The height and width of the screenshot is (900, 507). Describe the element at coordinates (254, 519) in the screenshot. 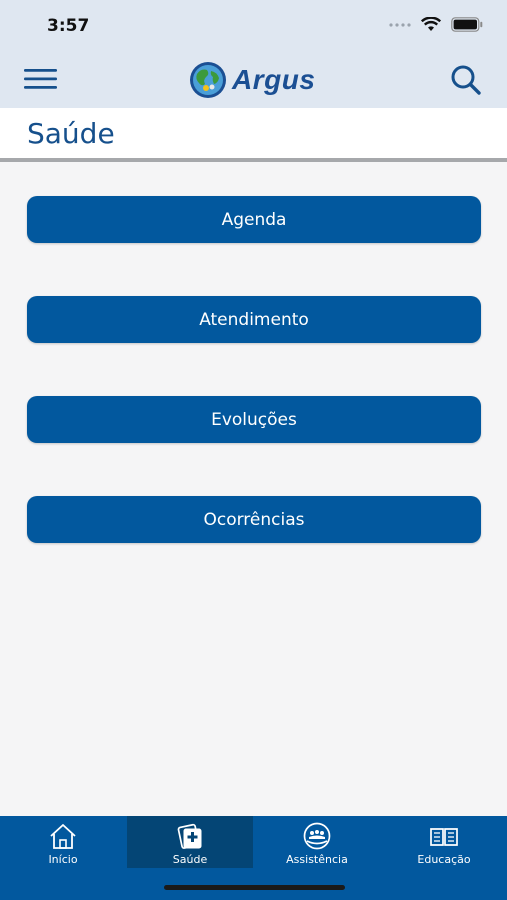

I see `ocorrencias-button: Ocorrências` at that location.